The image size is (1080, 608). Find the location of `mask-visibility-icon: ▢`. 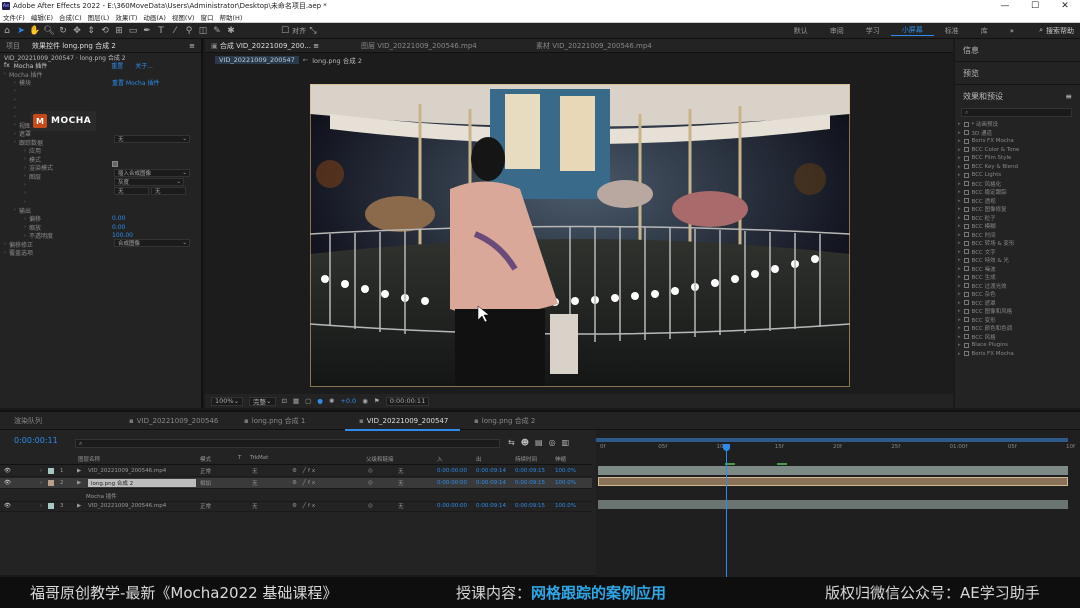

mask-visibility-icon: ▢ is located at coordinates (308, 401).